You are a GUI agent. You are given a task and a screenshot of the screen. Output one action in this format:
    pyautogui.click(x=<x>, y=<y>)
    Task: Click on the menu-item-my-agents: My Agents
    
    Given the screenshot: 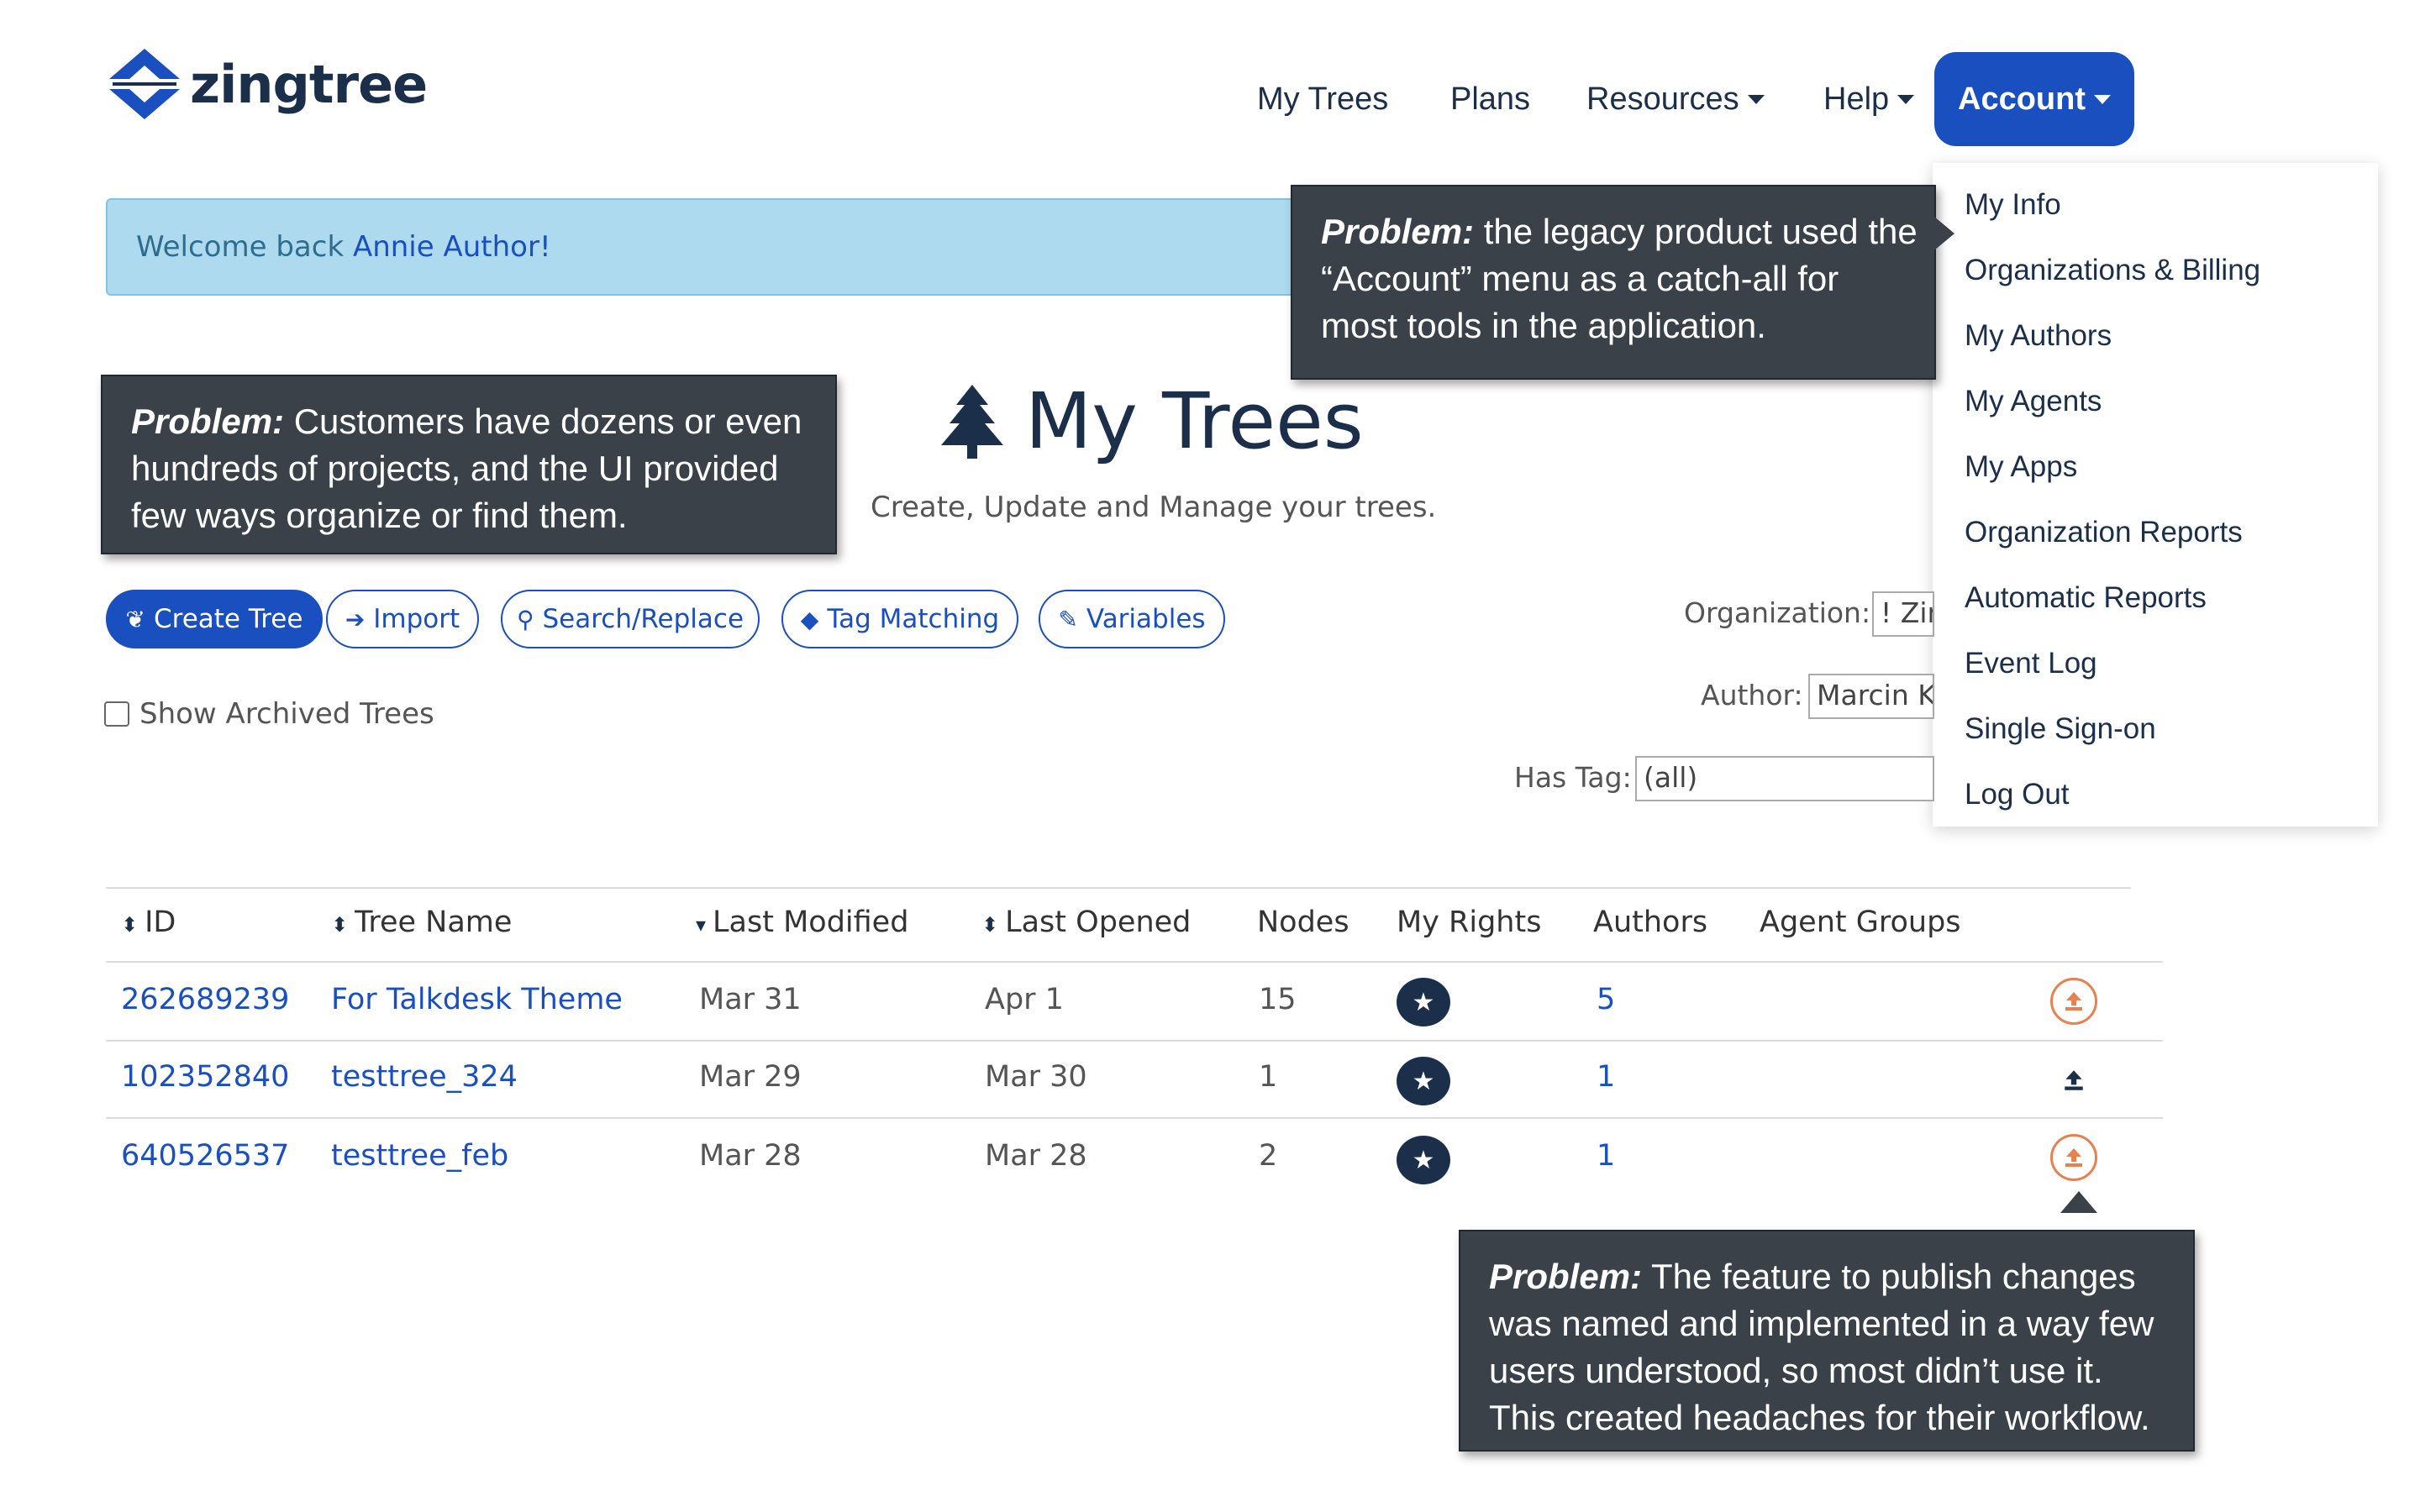 What is the action you would take?
    pyautogui.click(x=2034, y=401)
    